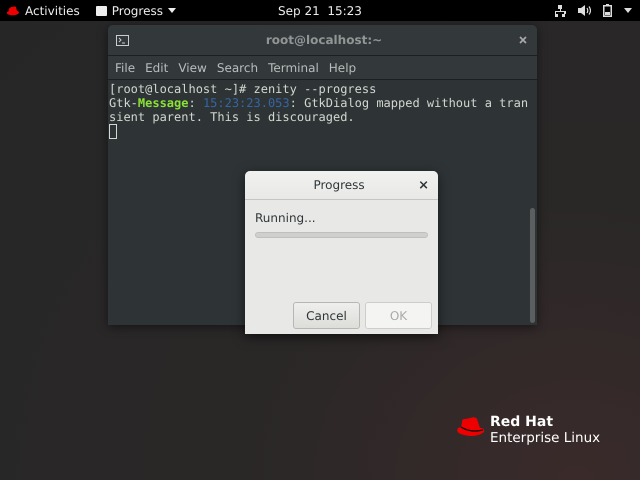 The width and height of the screenshot is (640, 480). I want to click on logo-title: Red Hat, so click(522, 422).